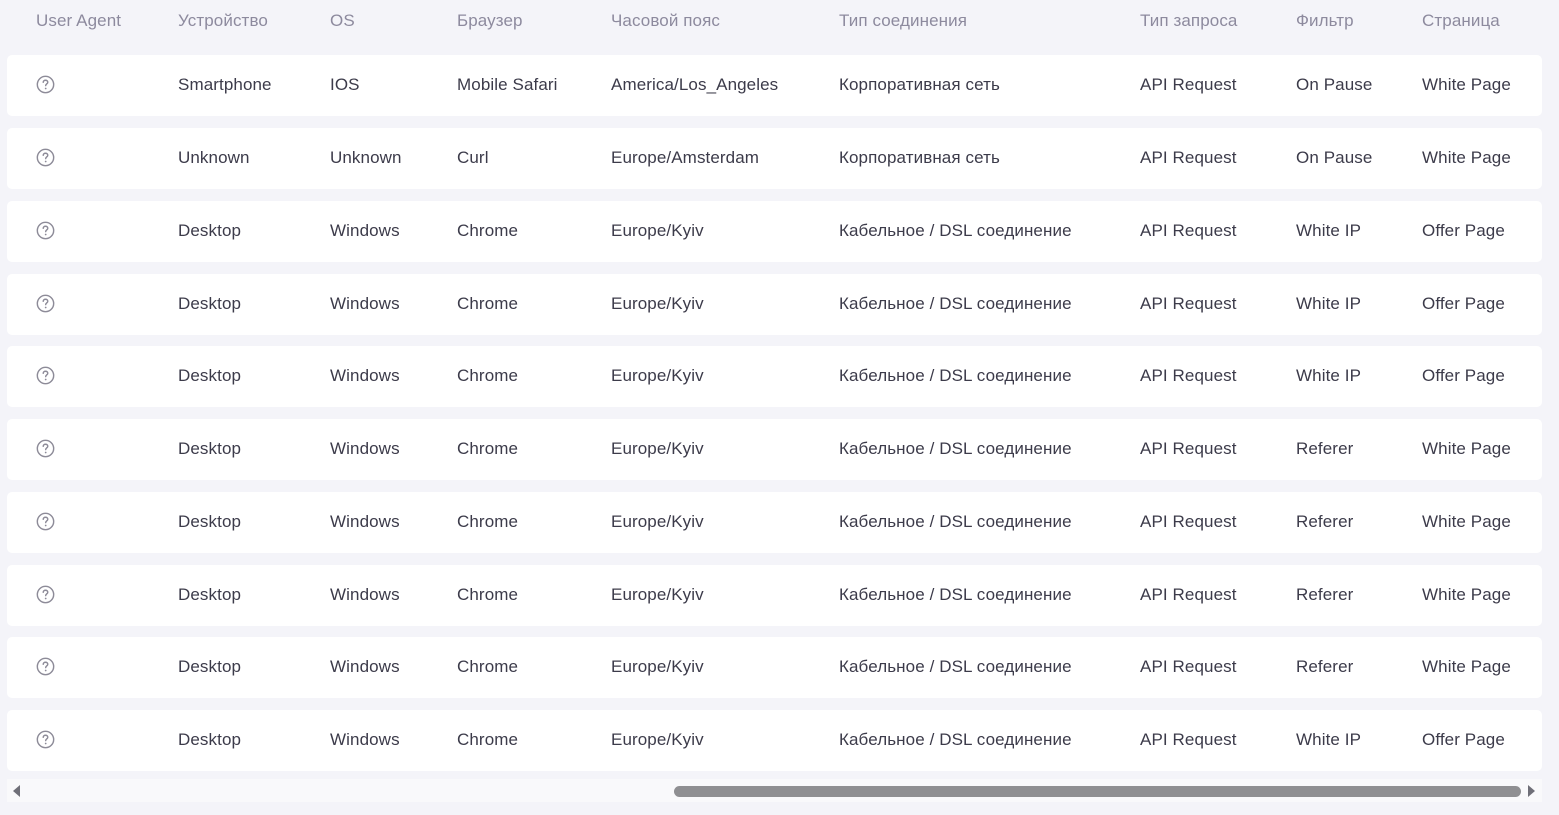 The width and height of the screenshot is (1559, 815). Describe the element at coordinates (1531, 791) in the screenshot. I see `arrow-right-icon` at that location.